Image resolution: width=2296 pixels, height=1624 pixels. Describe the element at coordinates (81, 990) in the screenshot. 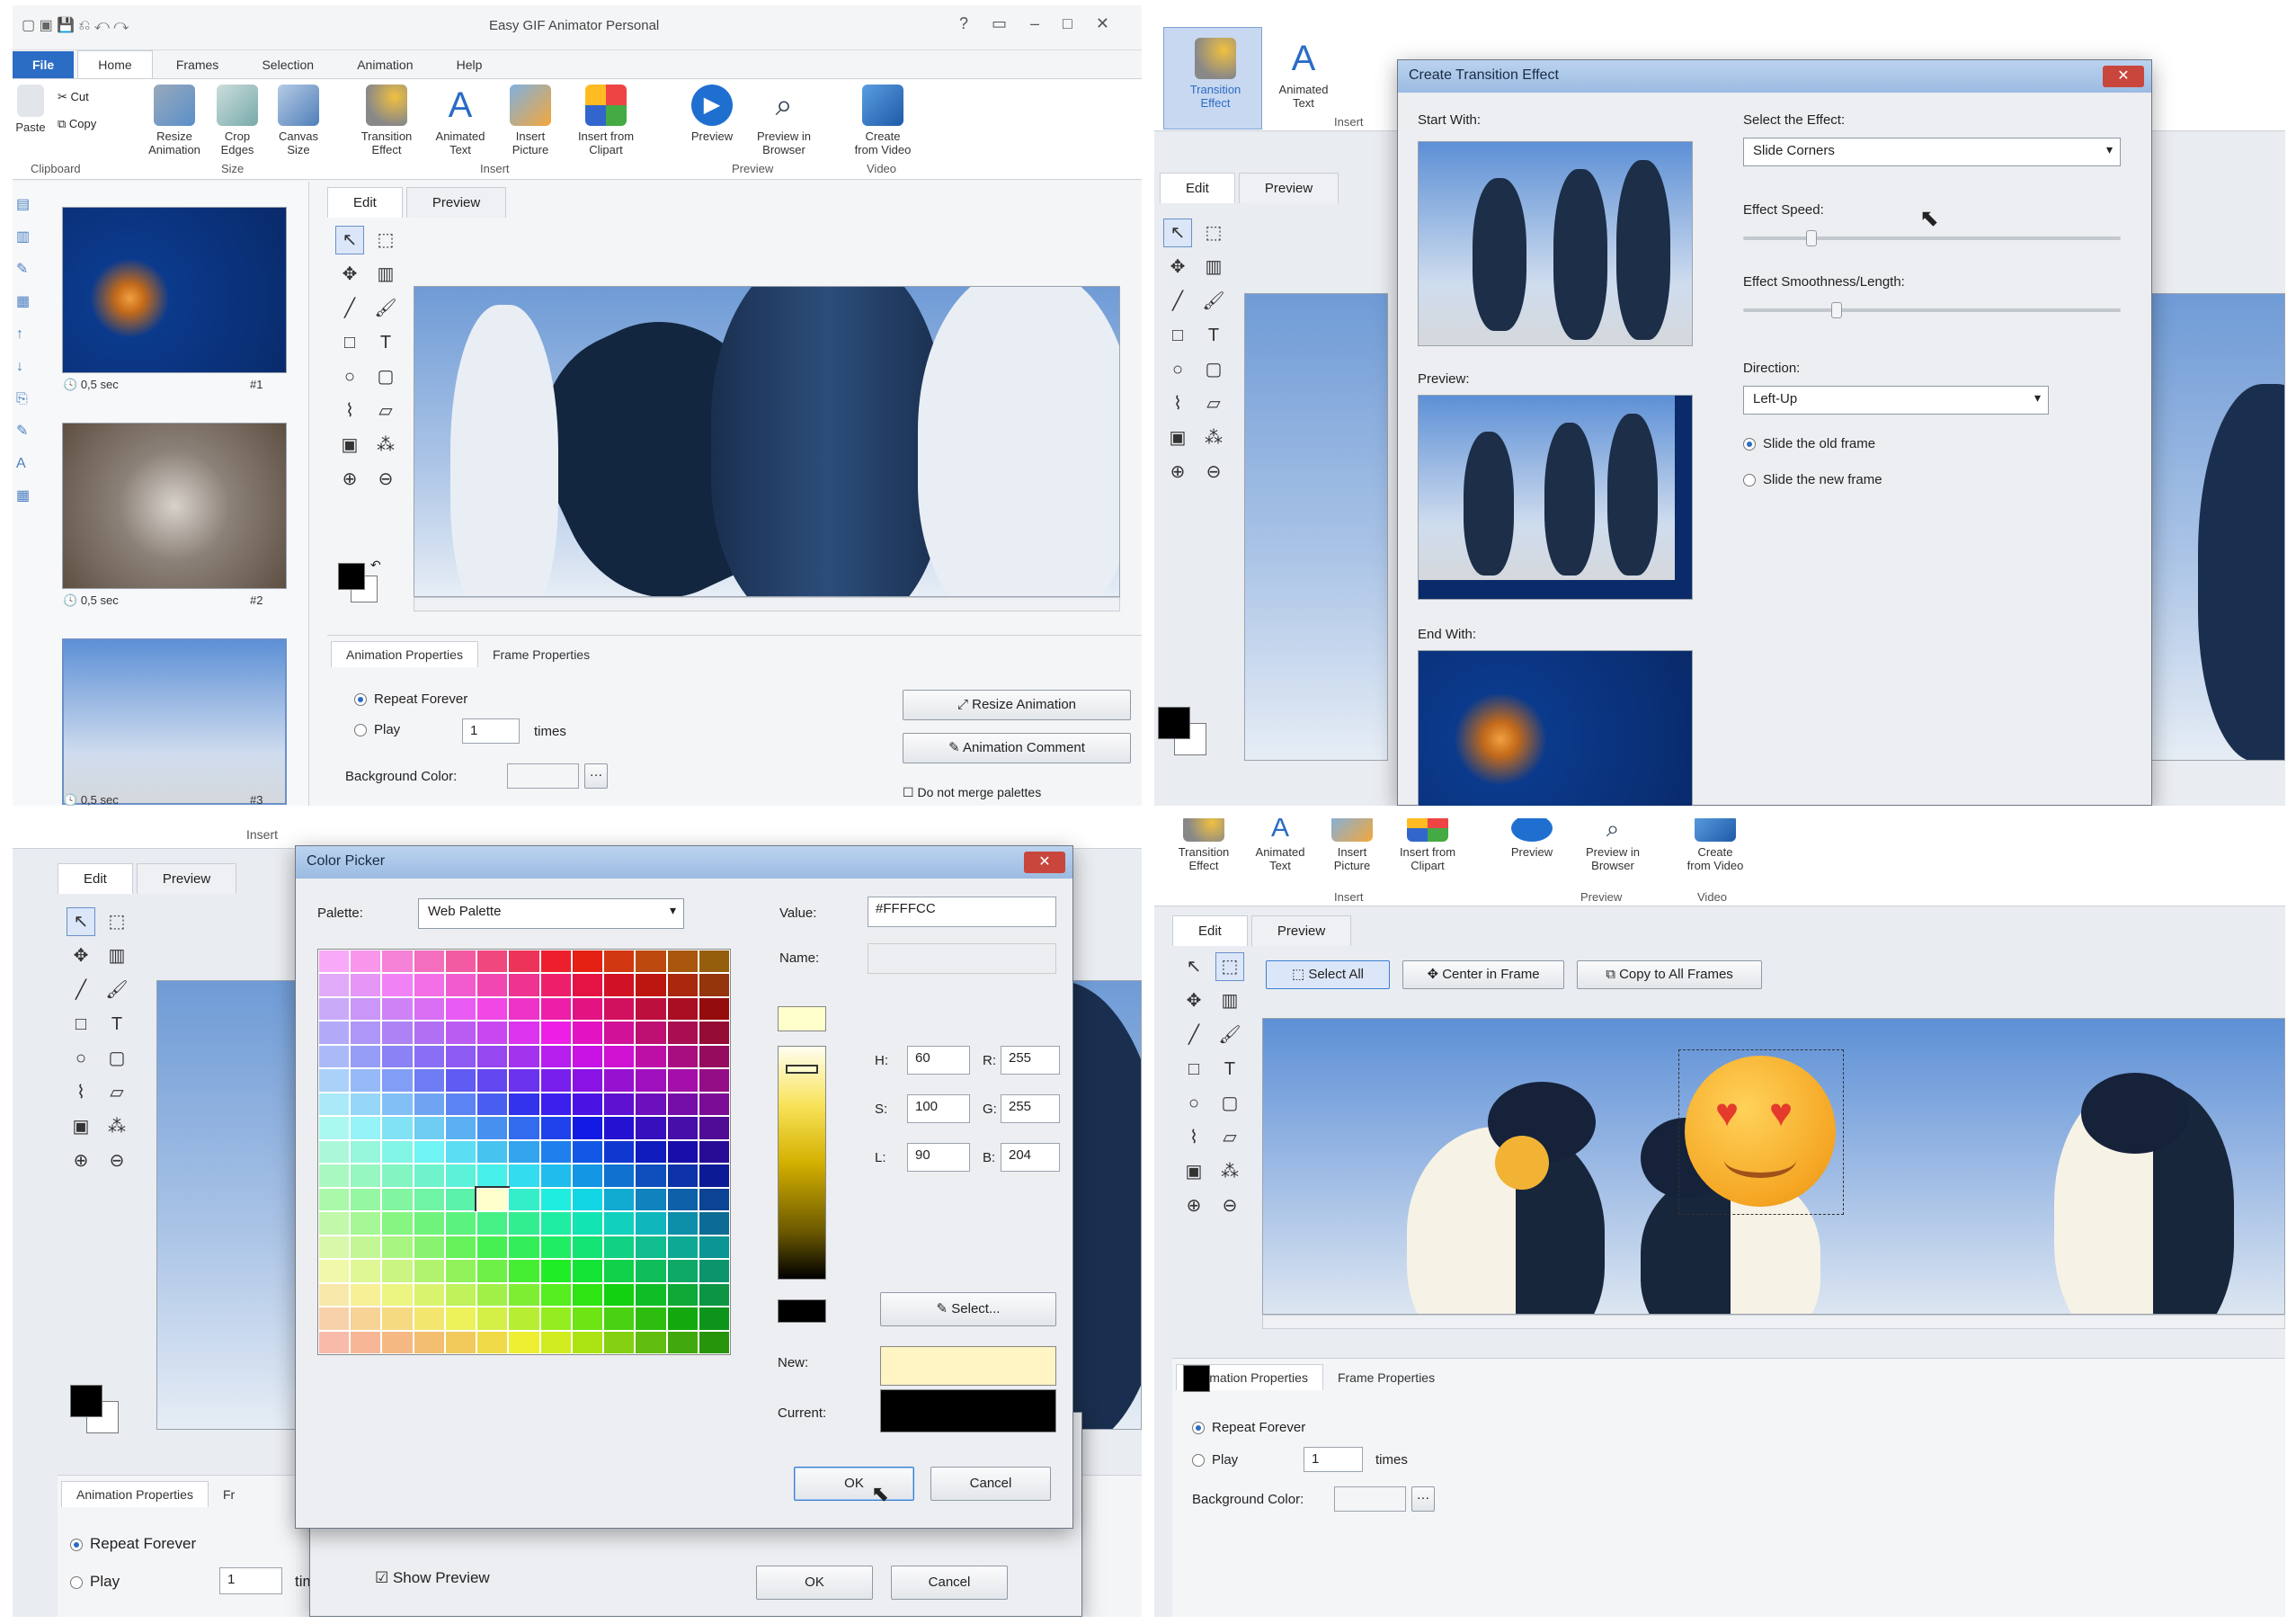

I see `line-tool-icon: ╱` at that location.